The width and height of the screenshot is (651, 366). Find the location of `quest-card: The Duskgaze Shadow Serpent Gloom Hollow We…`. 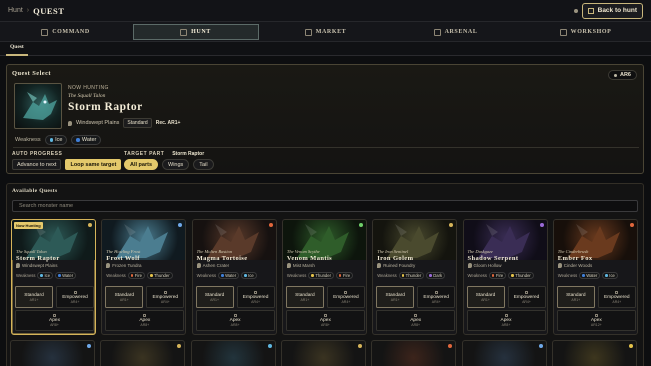

quest-card: The Duskgaze Shadow Serpent Gloom Hollow We… is located at coordinates (505, 277).